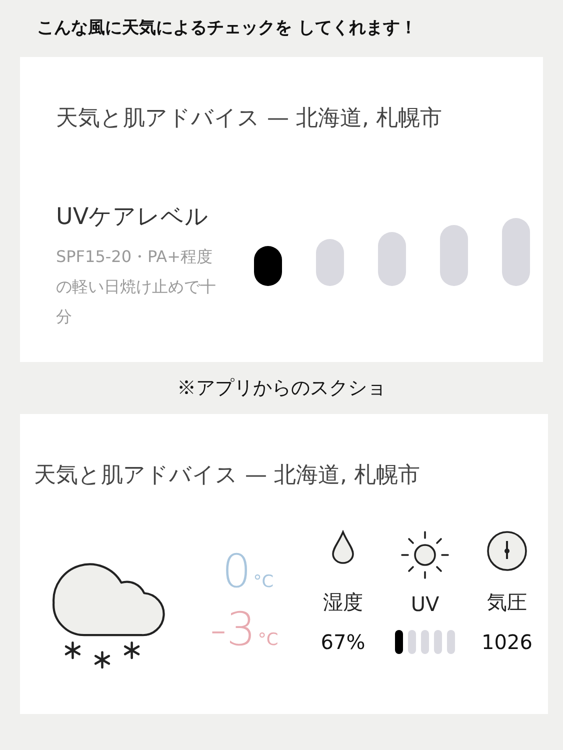  I want to click on stat-label: 気圧, so click(506, 602).